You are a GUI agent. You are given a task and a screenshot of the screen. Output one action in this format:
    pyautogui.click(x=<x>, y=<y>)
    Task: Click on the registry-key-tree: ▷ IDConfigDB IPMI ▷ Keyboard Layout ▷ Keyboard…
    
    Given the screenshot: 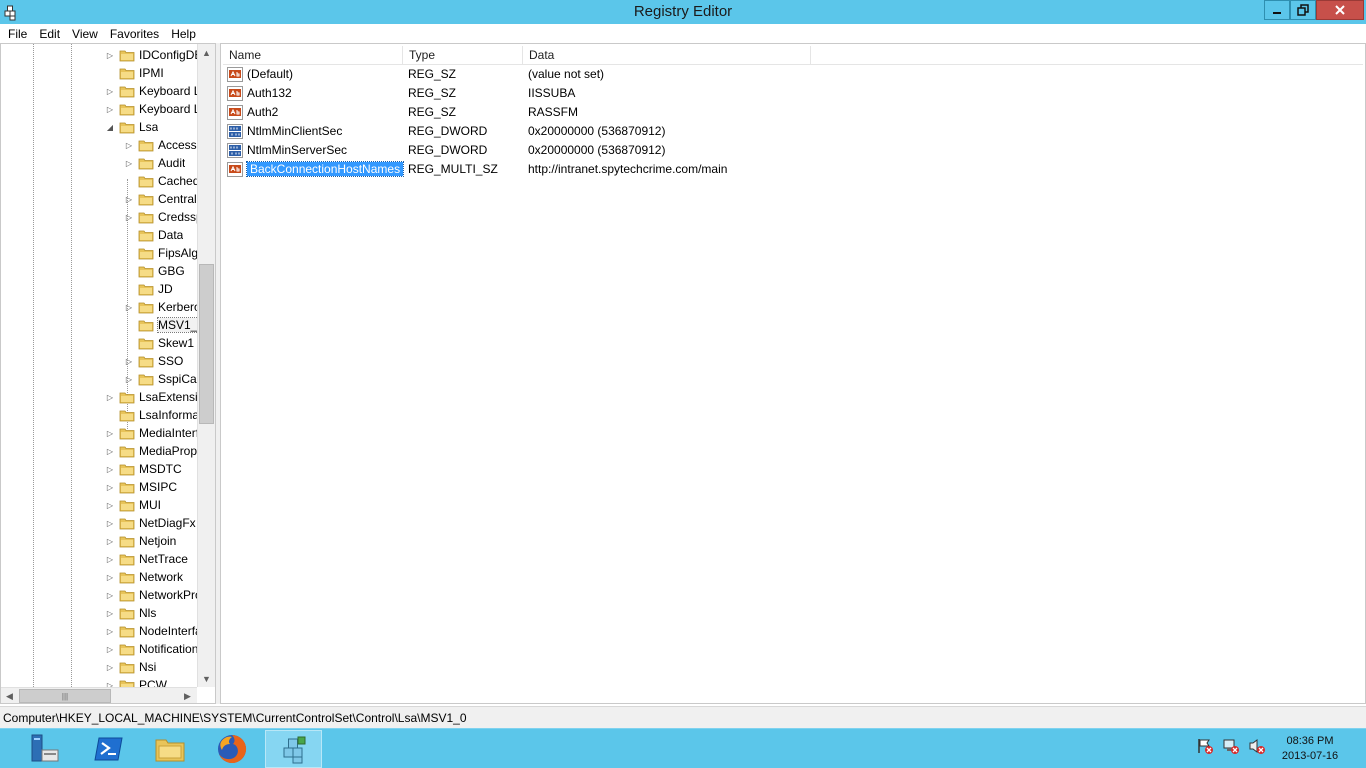 What is the action you would take?
    pyautogui.click(x=108, y=373)
    